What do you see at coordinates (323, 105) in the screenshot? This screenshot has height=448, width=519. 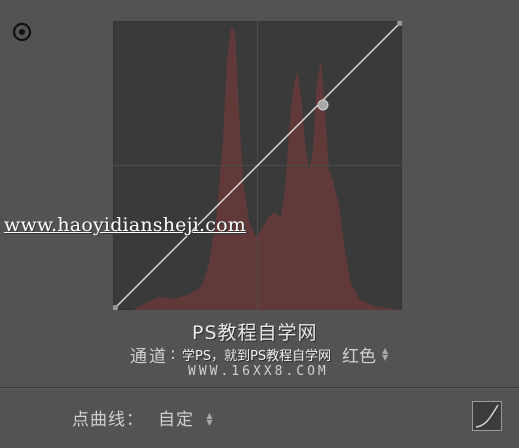 I see `curve-control-point` at bounding box center [323, 105].